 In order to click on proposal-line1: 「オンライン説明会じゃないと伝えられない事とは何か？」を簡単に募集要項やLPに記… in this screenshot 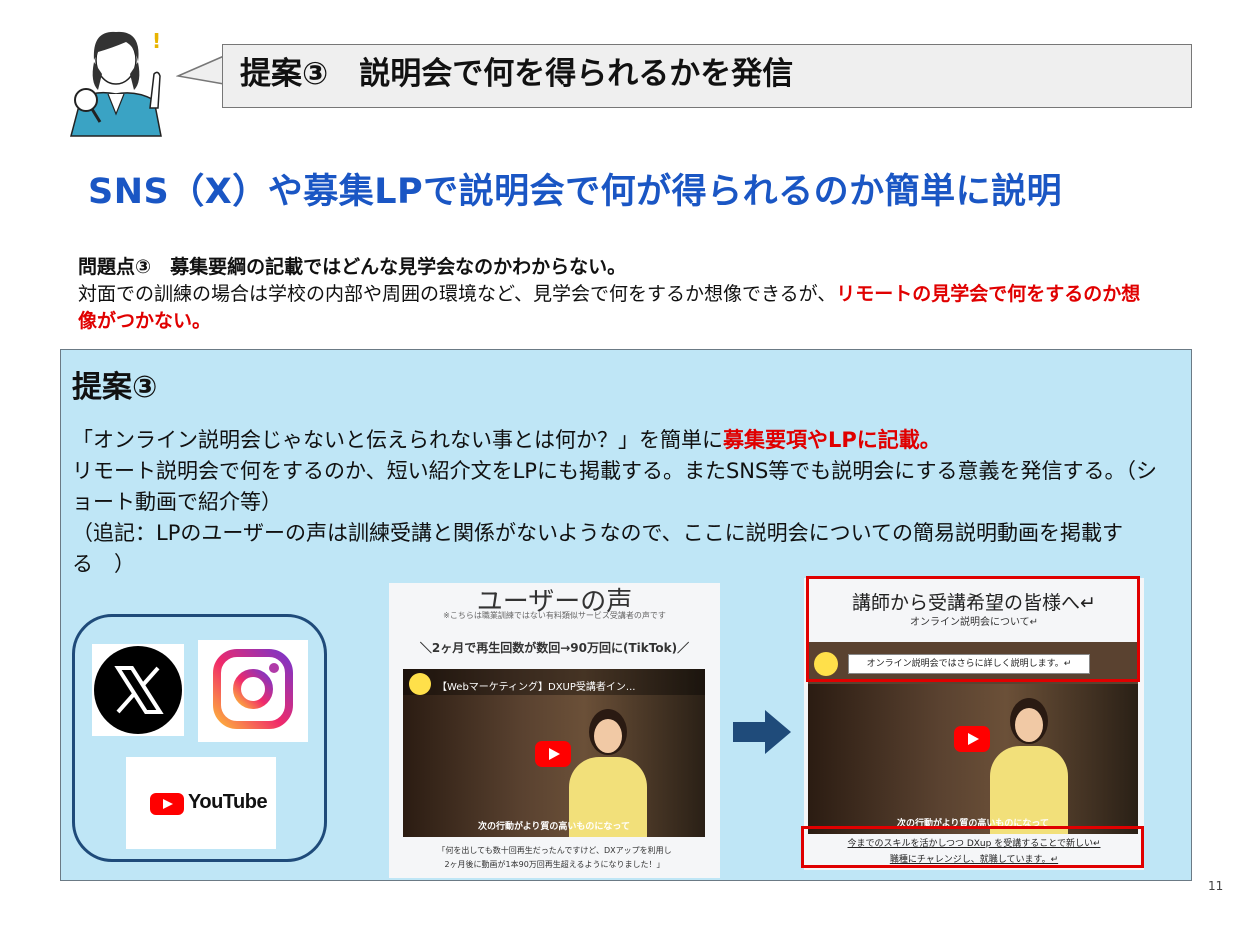, I will do `click(622, 440)`.